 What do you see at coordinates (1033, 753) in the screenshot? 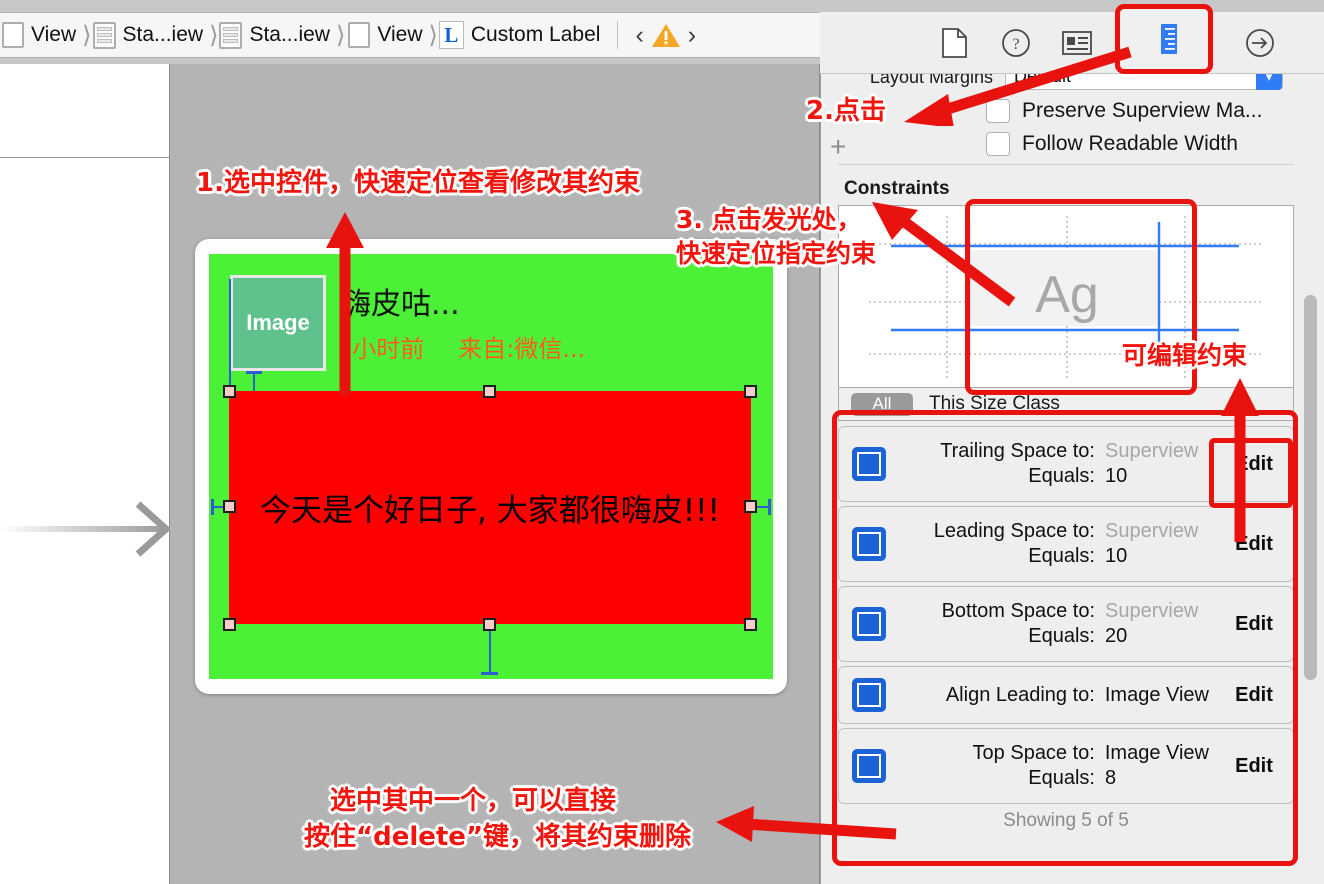
I see `constraint-key: Top Space to:` at bounding box center [1033, 753].